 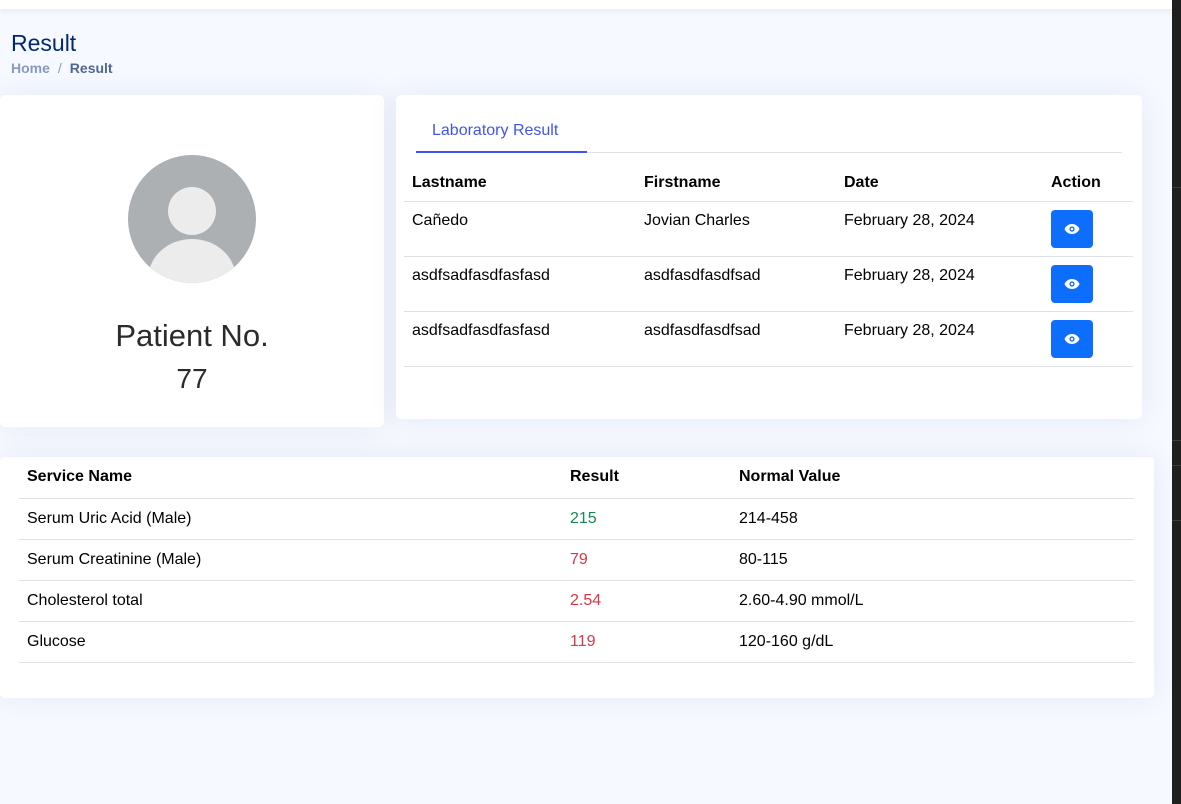 What do you see at coordinates (736, 183) in the screenshot?
I see `column-header-firstname: Firstname` at bounding box center [736, 183].